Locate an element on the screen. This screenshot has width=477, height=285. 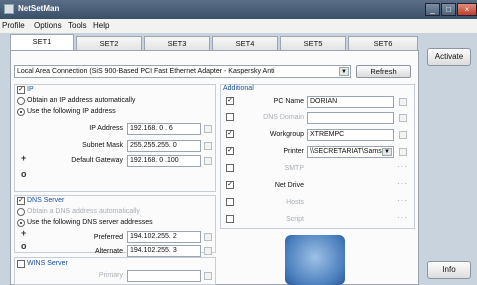
additional-title: Additional is located at coordinates (238, 88).